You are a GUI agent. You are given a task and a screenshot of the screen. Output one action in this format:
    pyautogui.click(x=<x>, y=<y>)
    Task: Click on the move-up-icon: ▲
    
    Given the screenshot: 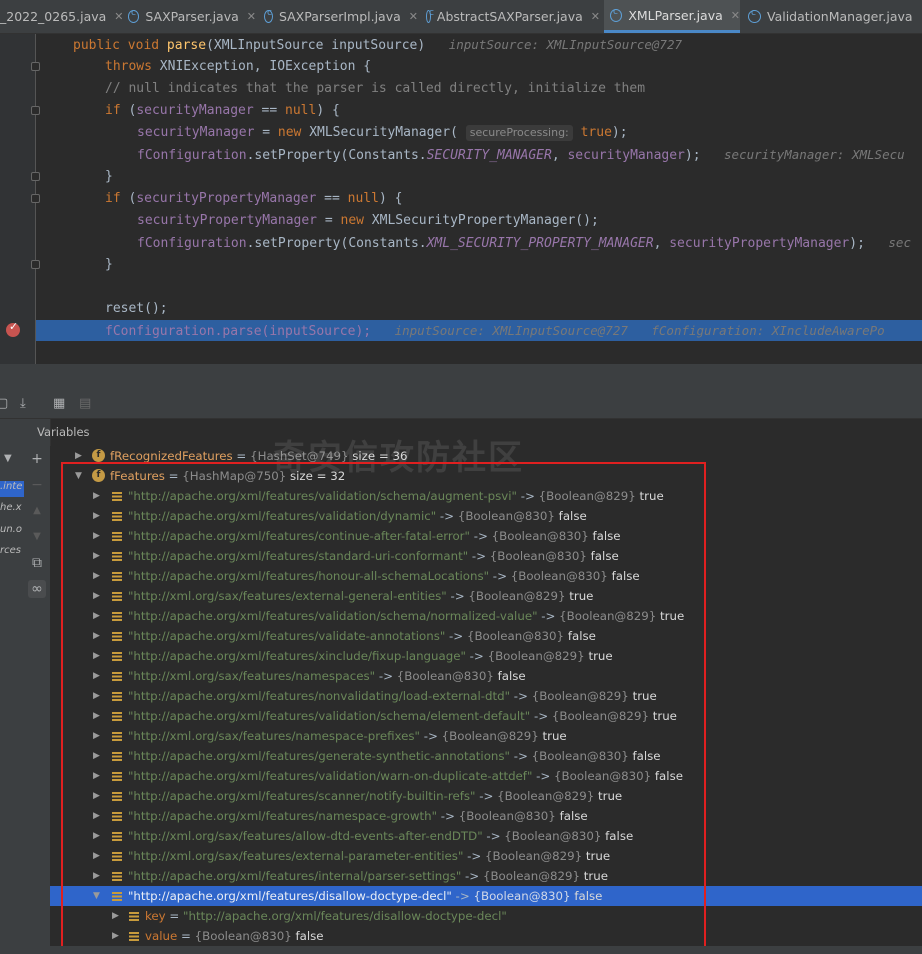 What is the action you would take?
    pyautogui.click(x=37, y=511)
    